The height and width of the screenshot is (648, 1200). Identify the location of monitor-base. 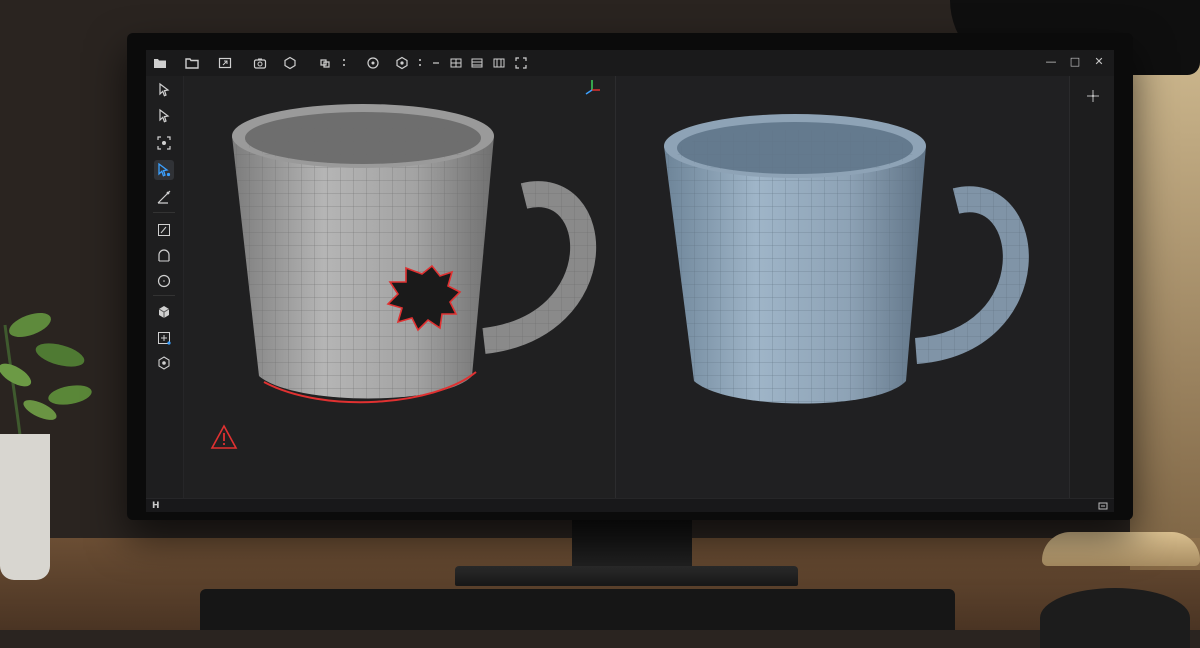
(626, 576).